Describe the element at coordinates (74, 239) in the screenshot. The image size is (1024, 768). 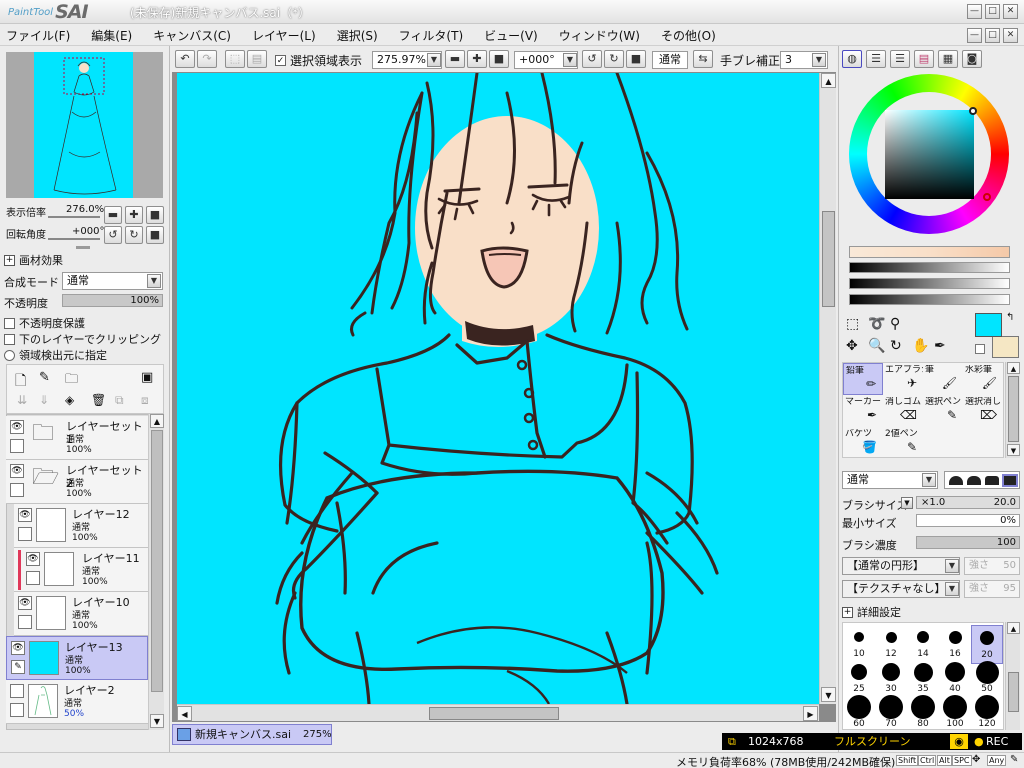
I see `nav-angle-slider` at that location.